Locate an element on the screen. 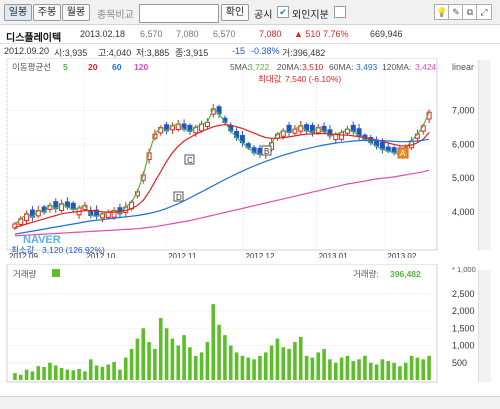 The height and width of the screenshot is (409, 500). foreign-checkbox is located at coordinates (340, 12).